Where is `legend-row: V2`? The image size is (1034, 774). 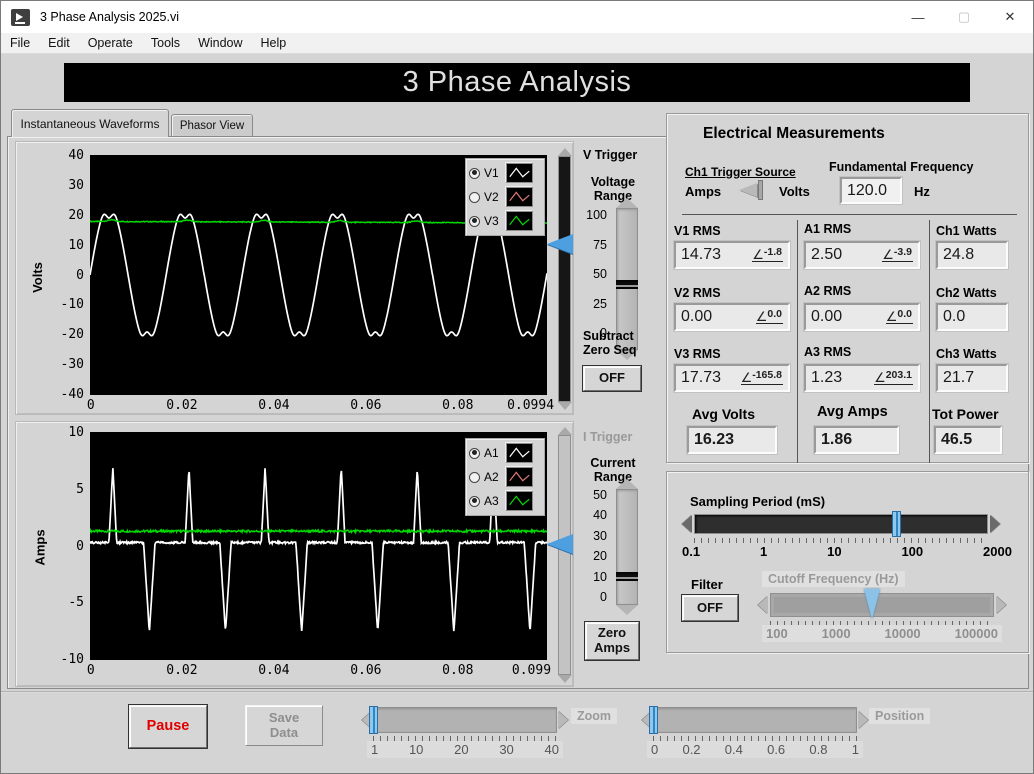 legend-row: V2 is located at coordinates (505, 197).